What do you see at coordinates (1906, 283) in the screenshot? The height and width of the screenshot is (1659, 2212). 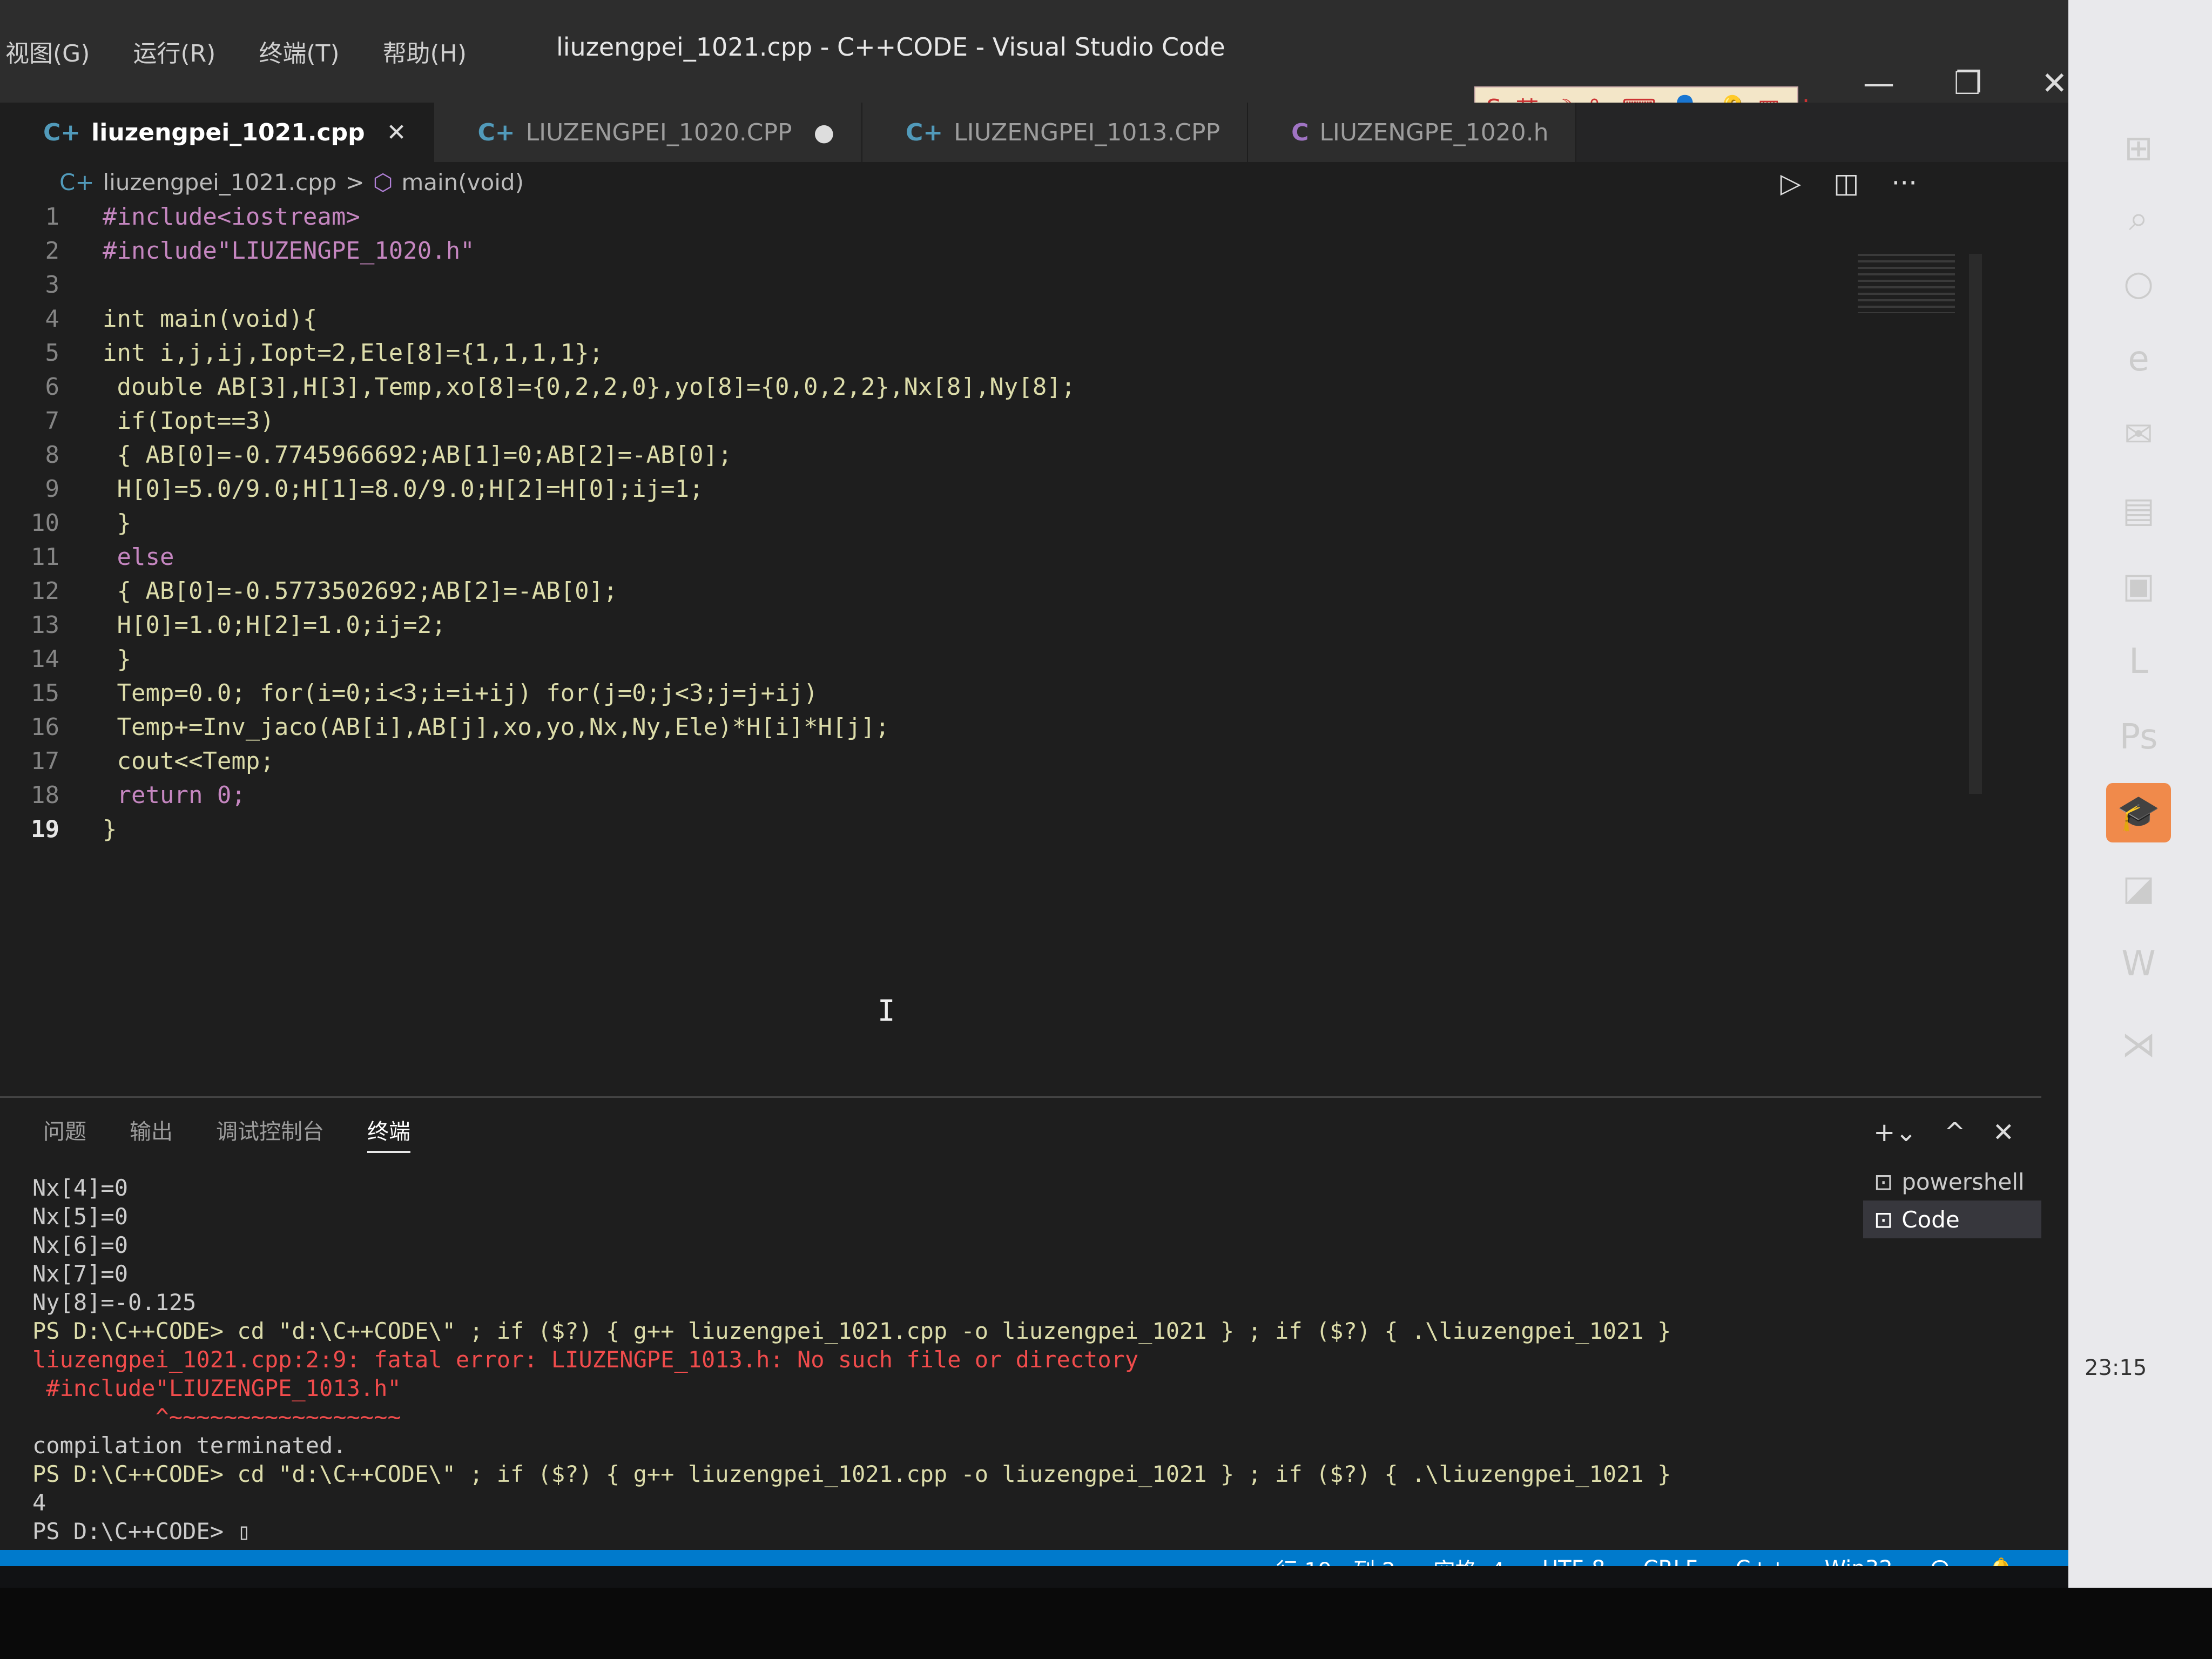 I see `minimap` at bounding box center [1906, 283].